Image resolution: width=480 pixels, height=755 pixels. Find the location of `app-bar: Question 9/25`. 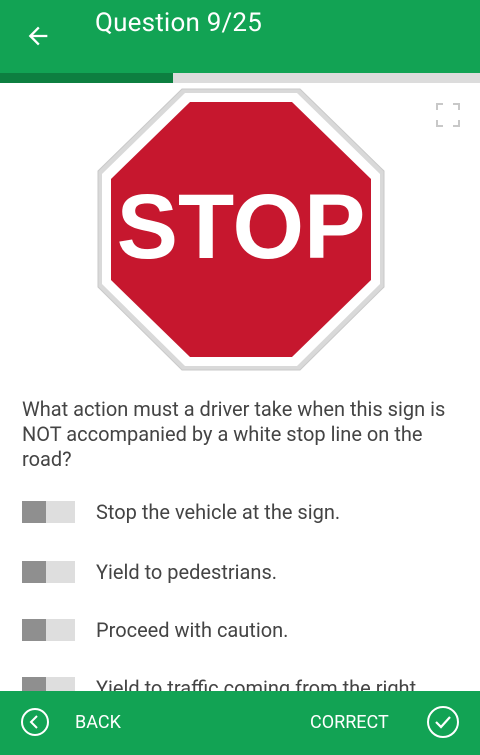

app-bar: Question 9/25 is located at coordinates (240, 36).